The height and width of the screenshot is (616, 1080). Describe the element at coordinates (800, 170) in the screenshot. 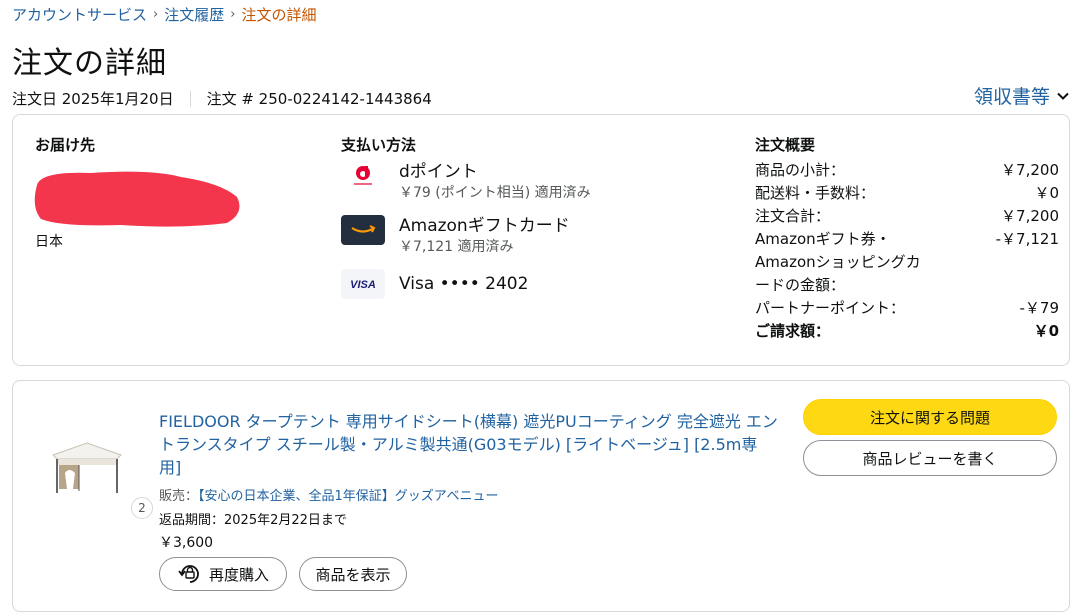

I see `summary-label: 商品の小計：` at that location.